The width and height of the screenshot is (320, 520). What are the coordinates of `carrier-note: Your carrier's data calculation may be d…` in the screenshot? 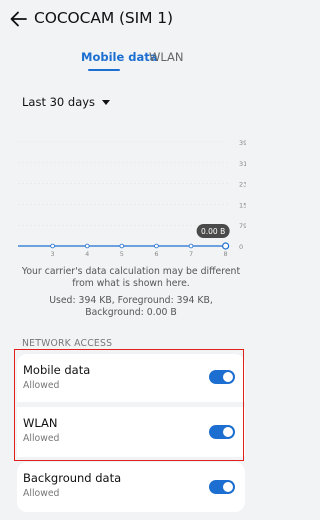 It's located at (131, 277).